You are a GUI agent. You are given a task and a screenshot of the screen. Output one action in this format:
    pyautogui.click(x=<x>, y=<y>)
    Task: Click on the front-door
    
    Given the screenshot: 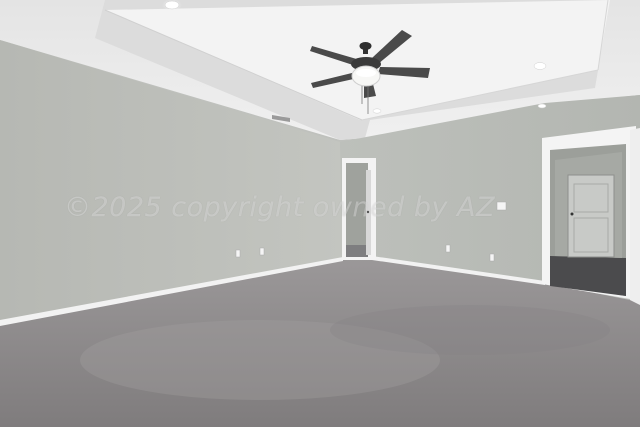 What is the action you would take?
    pyautogui.click(x=591, y=216)
    